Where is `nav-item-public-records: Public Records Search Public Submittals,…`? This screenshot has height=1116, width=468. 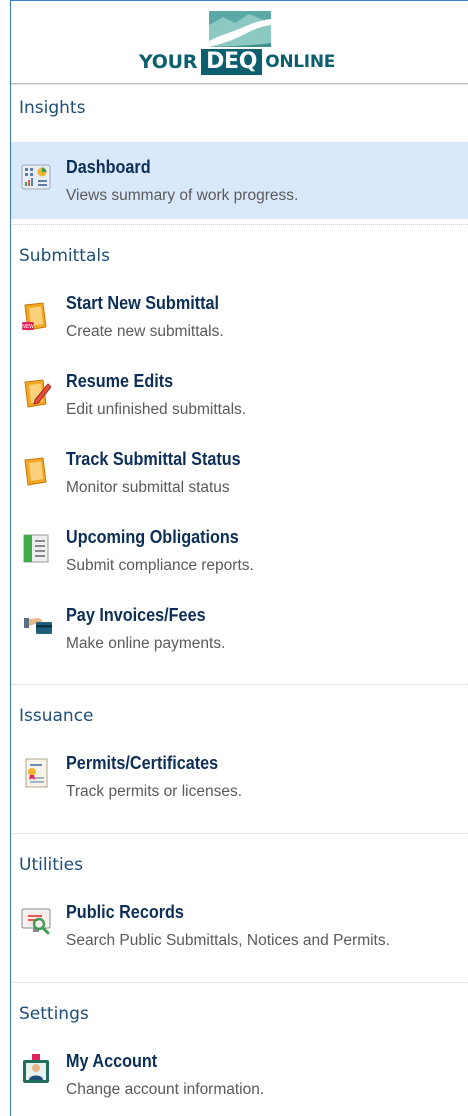 nav-item-public-records: Public Records Search Public Submittals,… is located at coordinates (239, 941).